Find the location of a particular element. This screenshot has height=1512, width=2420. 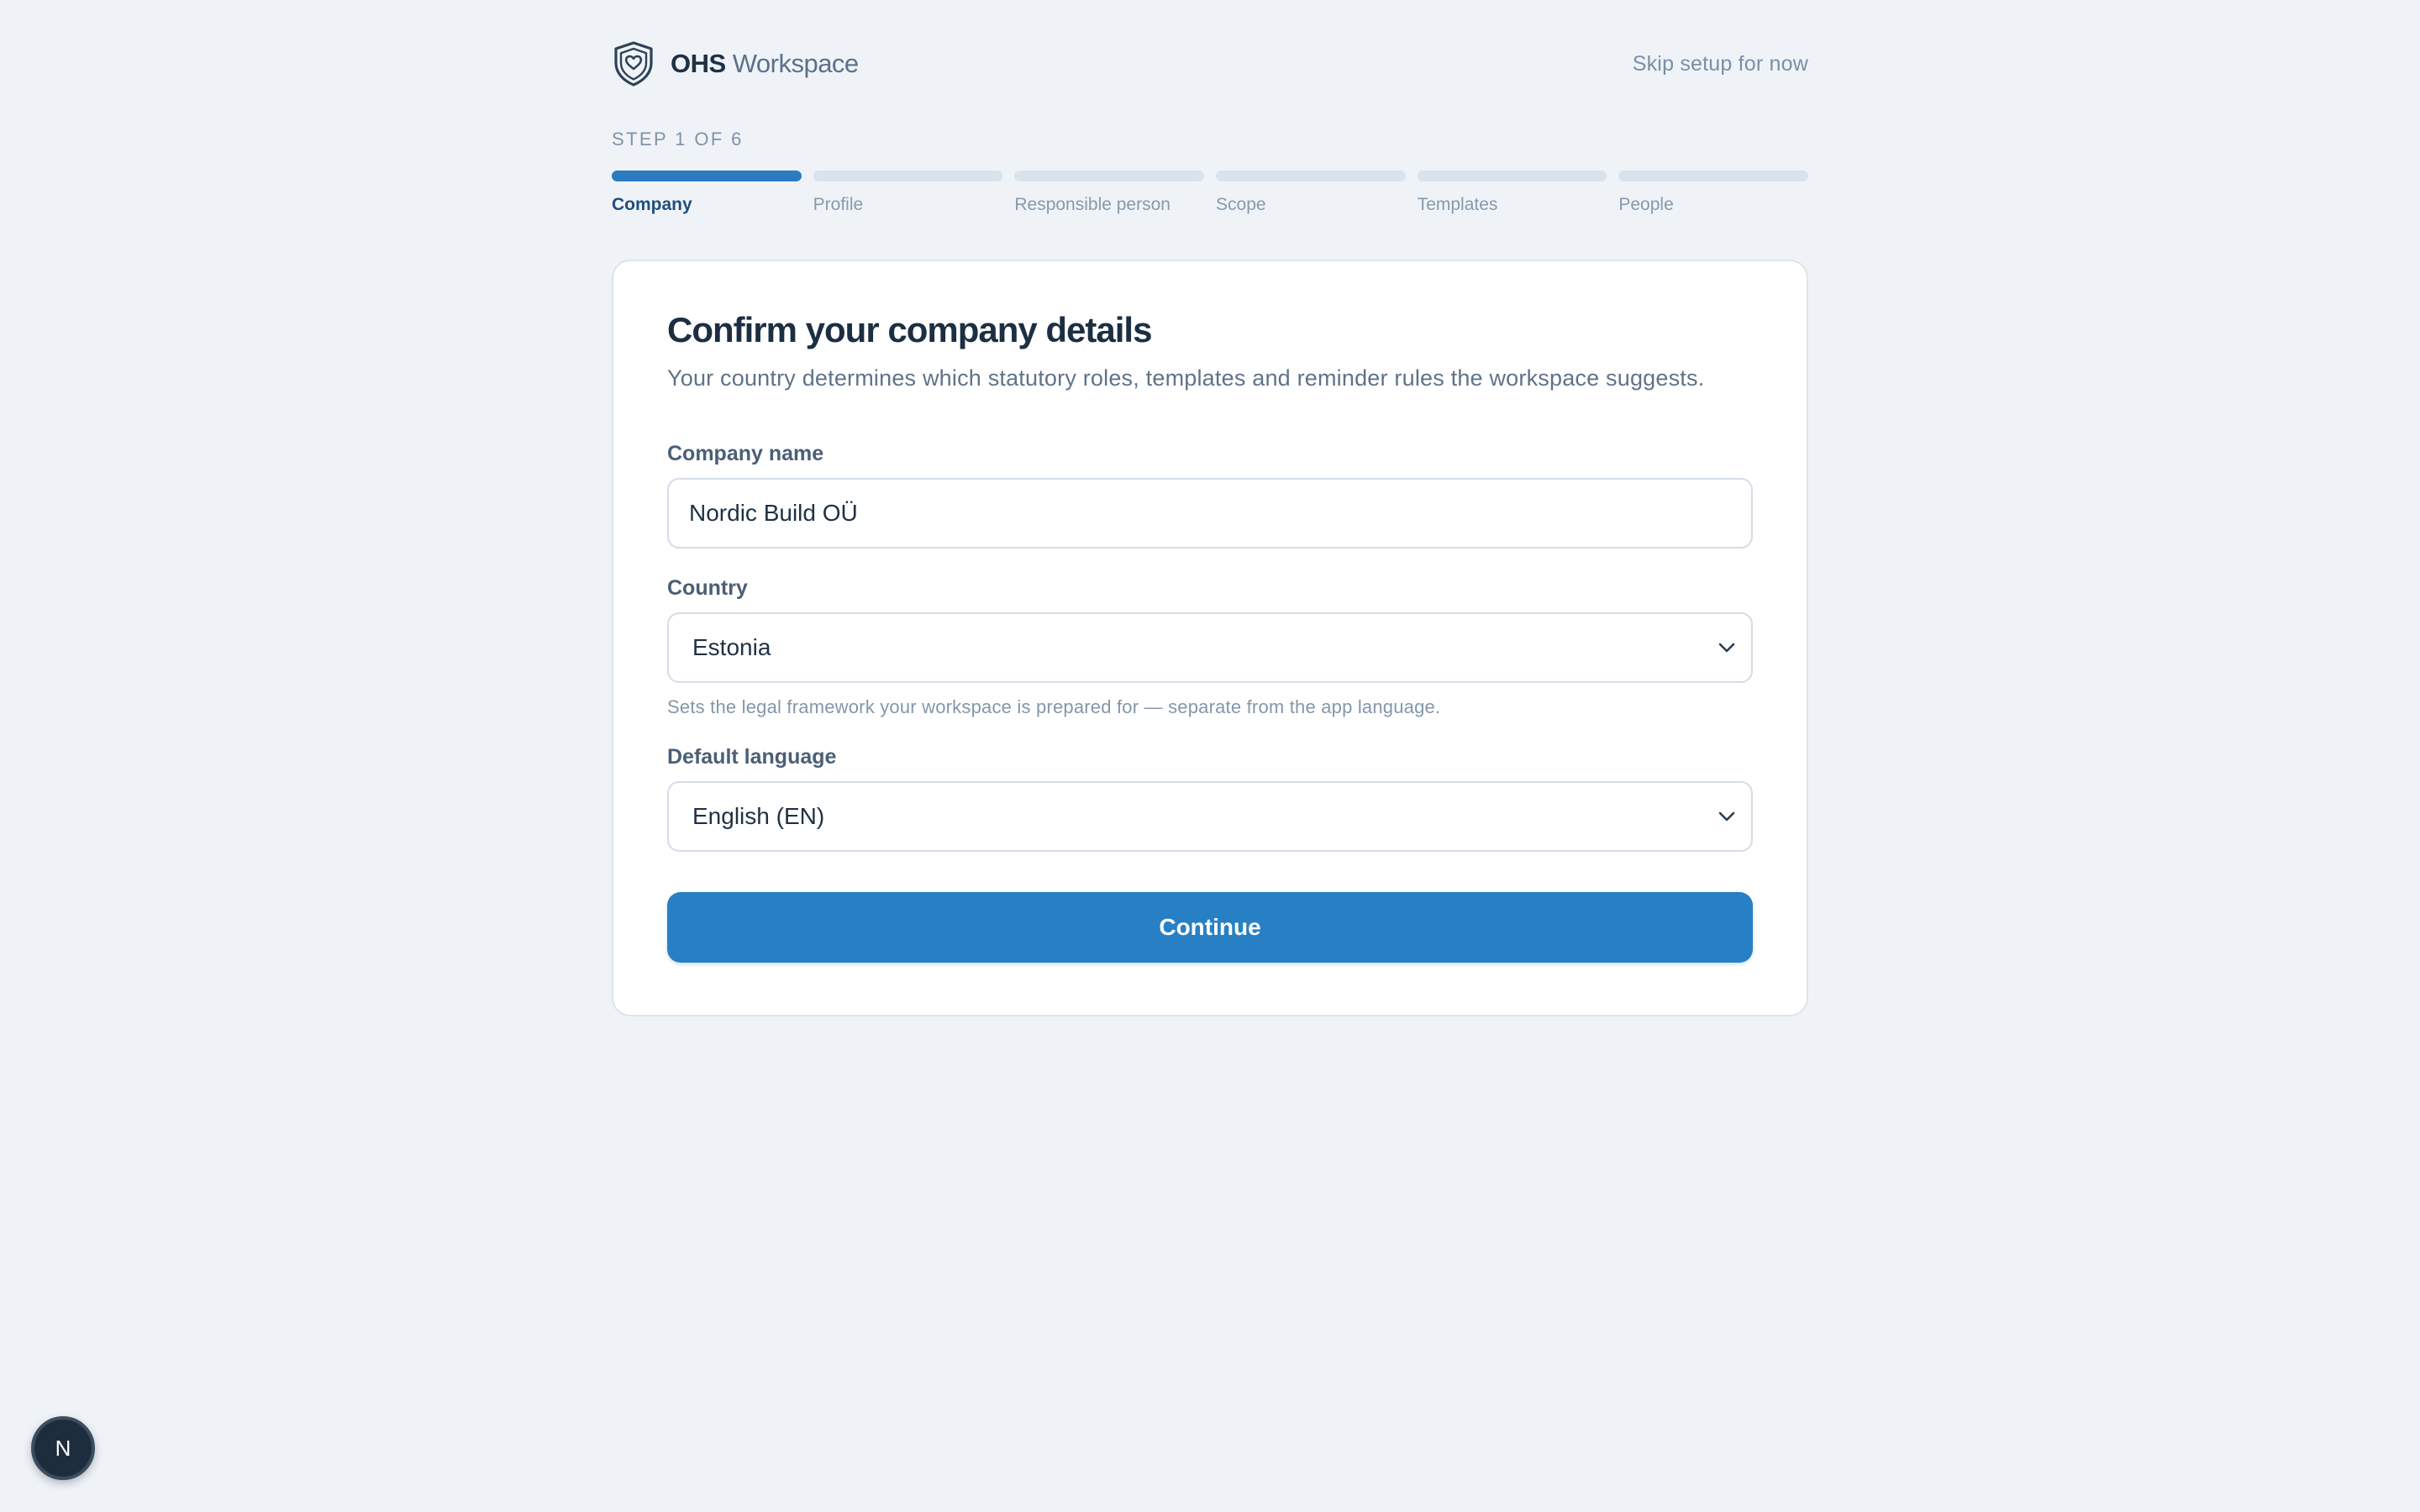

step-counter: STEP 1 OF 6 is located at coordinates (678, 139).